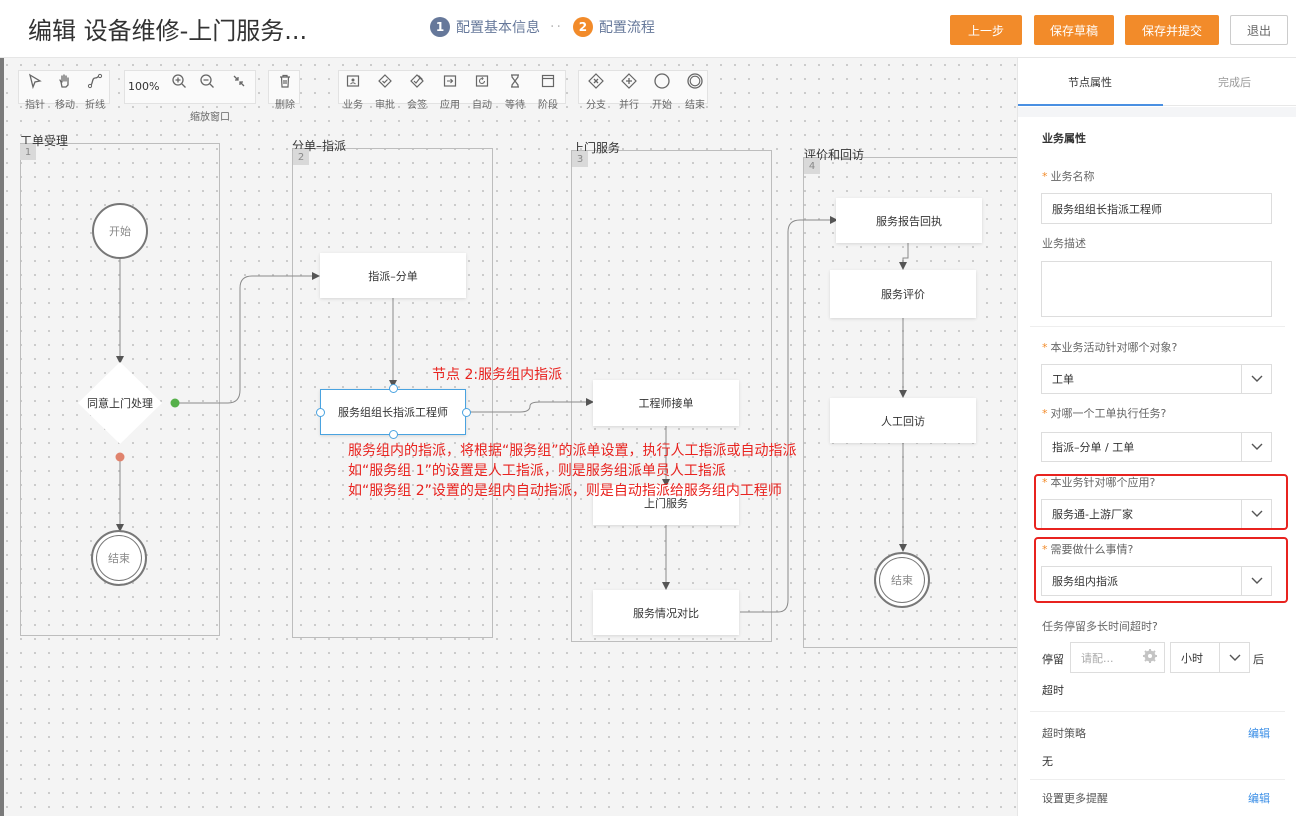  What do you see at coordinates (1258, 659) in the screenshot?
I see `after-label: 后` at bounding box center [1258, 659].